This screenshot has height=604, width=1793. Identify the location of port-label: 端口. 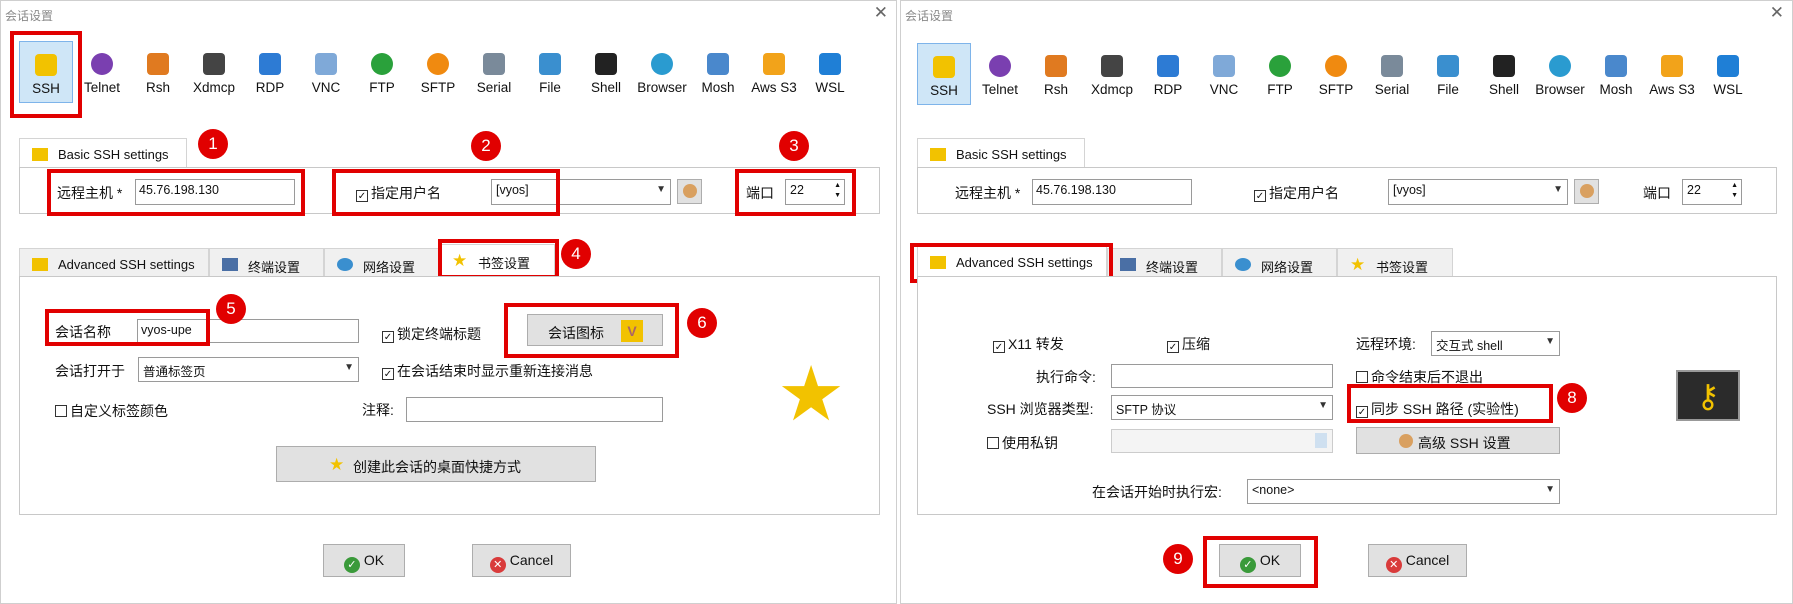
(1657, 193).